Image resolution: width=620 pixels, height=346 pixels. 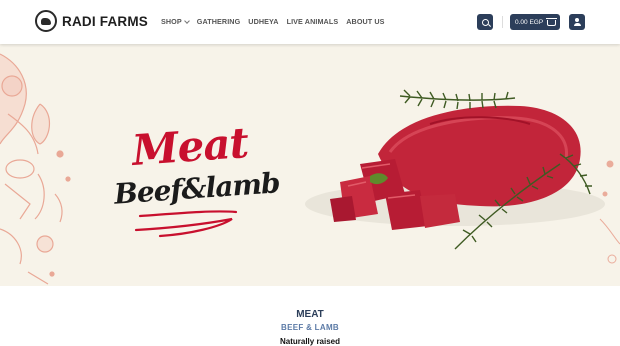 What do you see at coordinates (310, 341) in the screenshot?
I see `section-tagline: Naturally raised` at bounding box center [310, 341].